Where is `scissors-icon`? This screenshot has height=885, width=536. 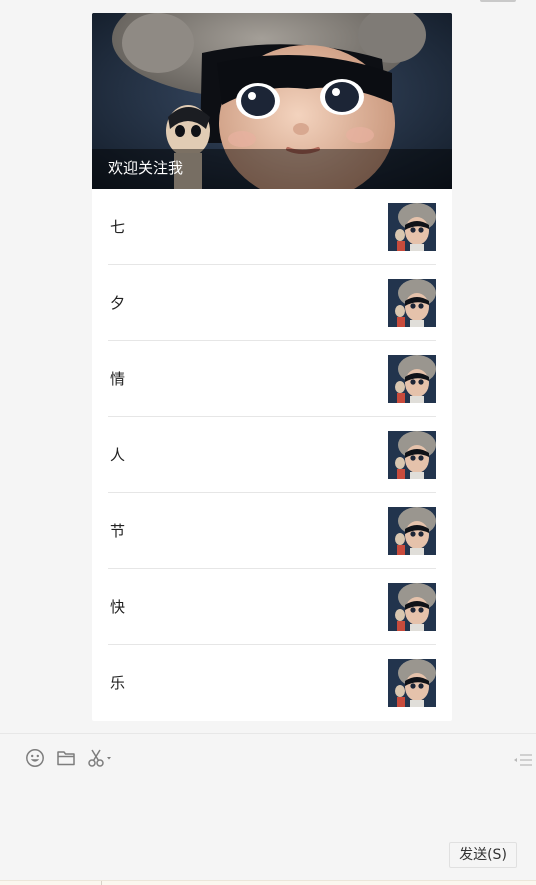 scissors-icon is located at coordinates (99, 758).